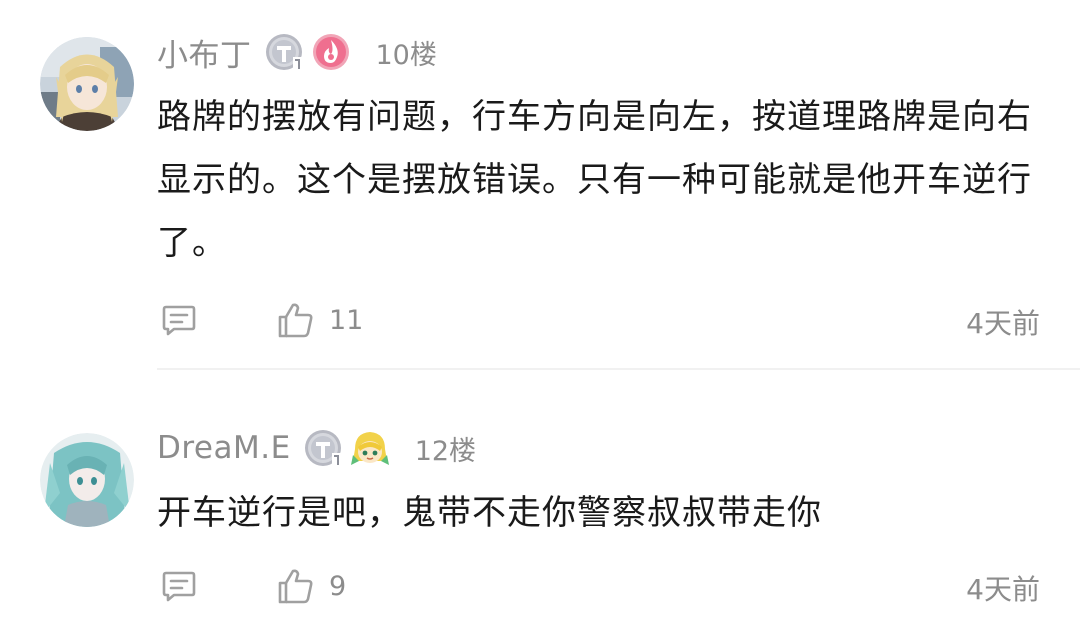 The height and width of the screenshot is (631, 1080). I want to click on anime-girl-avatar-icon, so click(87, 84).